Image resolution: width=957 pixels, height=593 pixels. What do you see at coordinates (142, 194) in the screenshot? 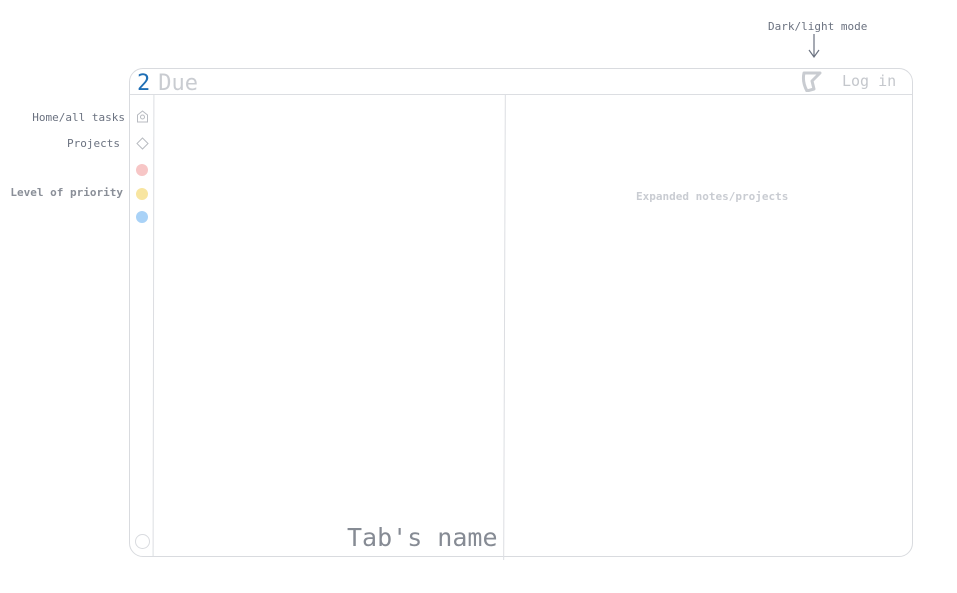
I see `priority-medium-dot` at bounding box center [142, 194].